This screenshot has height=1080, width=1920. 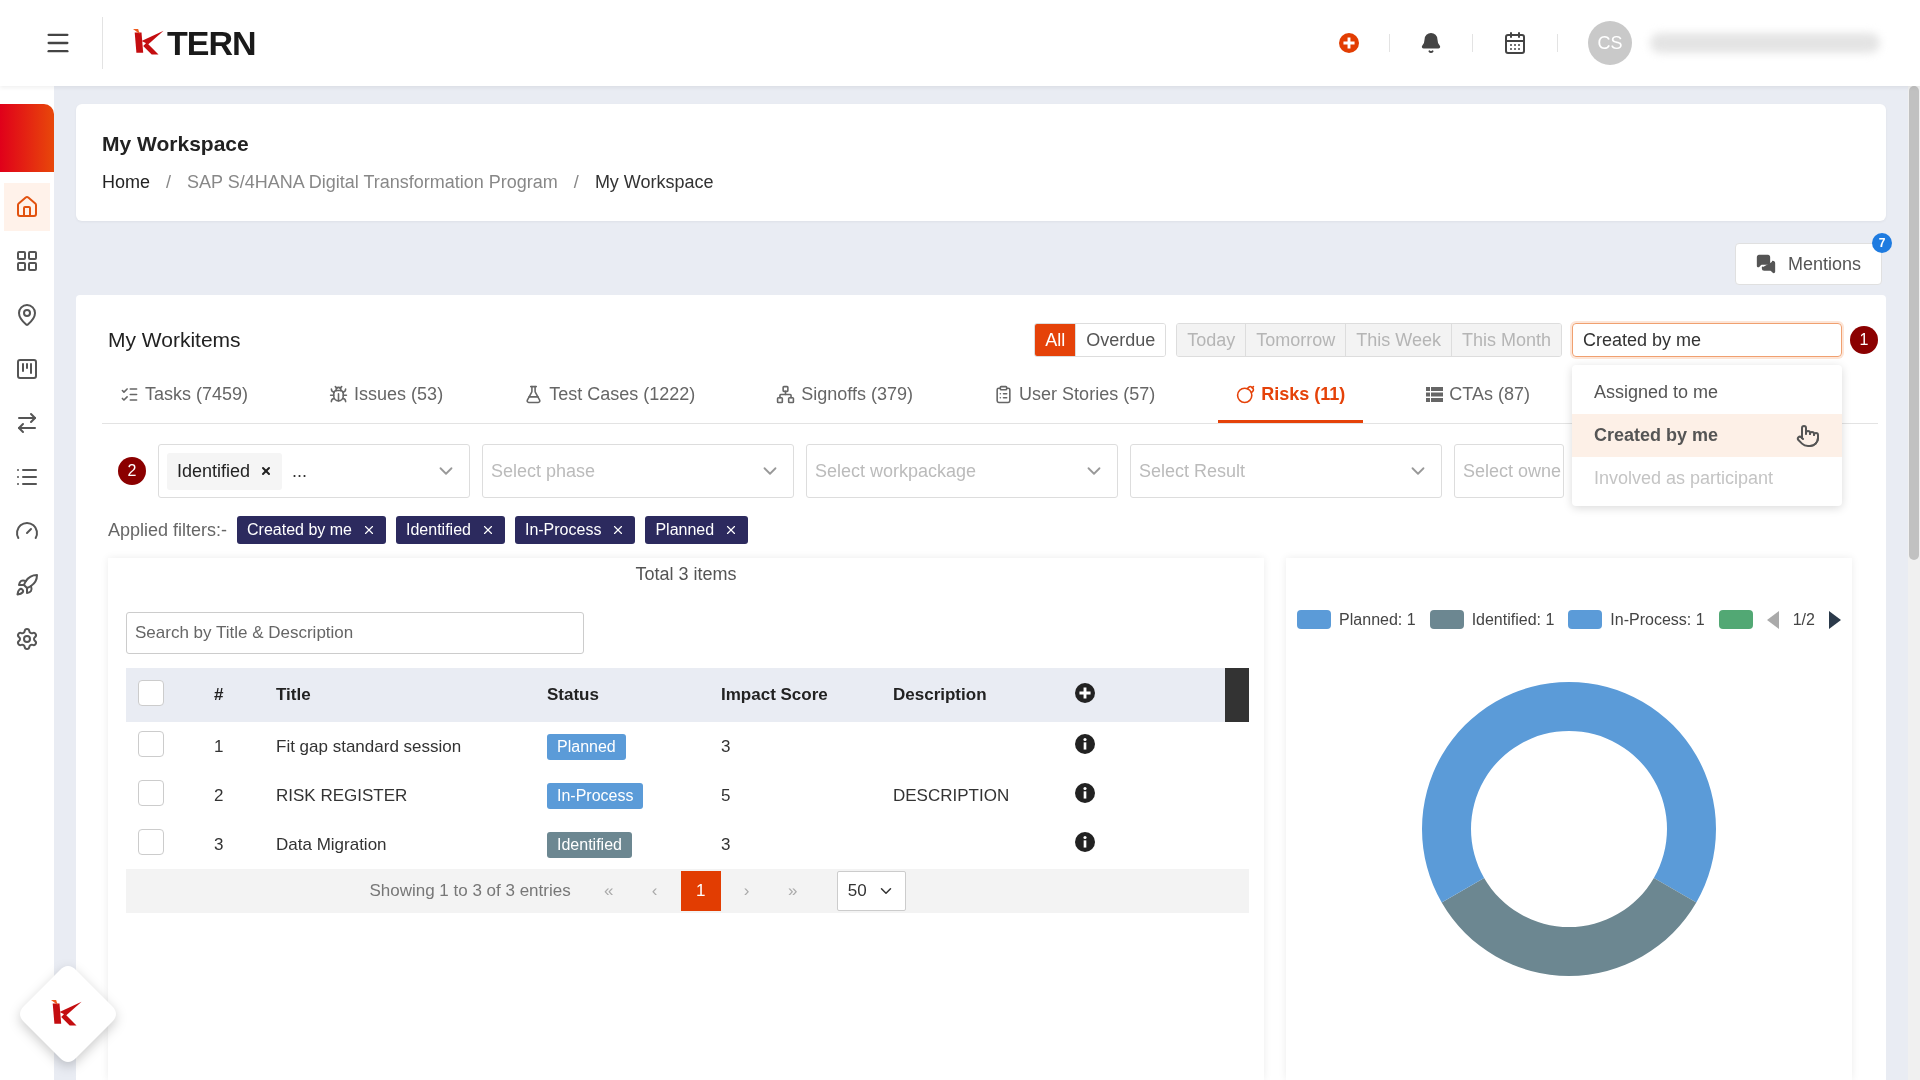 I want to click on applied-filter-tag: In-Process, so click(x=575, y=530).